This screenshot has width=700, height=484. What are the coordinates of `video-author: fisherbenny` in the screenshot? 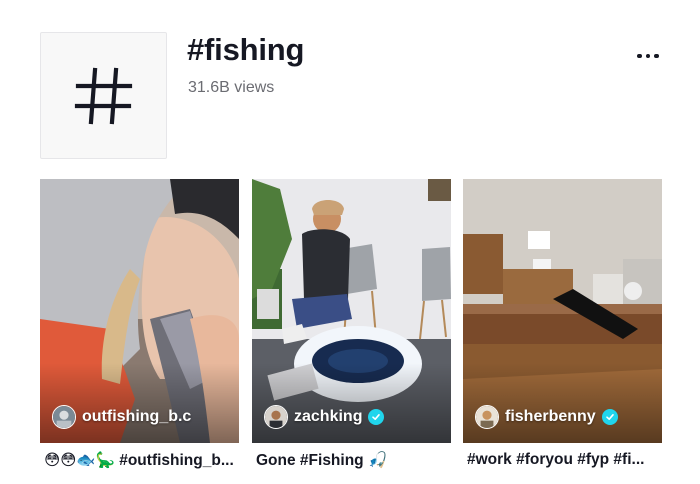 It's located at (546, 417).